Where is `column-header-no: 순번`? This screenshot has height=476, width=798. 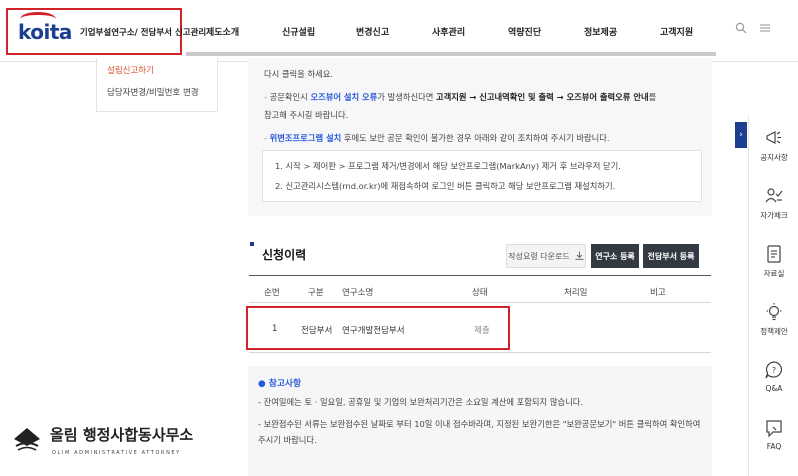 column-header-no: 순번 is located at coordinates (272, 293).